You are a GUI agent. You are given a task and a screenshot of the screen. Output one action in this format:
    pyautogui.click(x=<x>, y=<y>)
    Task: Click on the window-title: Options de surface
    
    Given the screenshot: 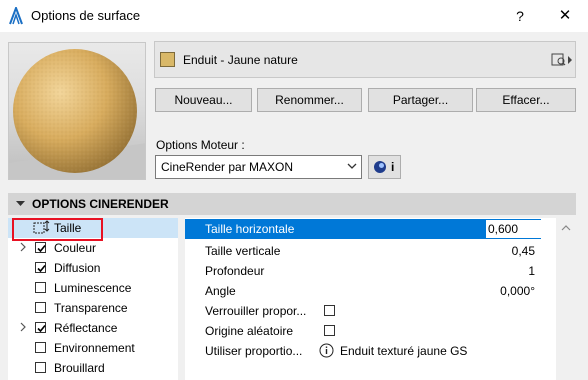 What is the action you would take?
    pyautogui.click(x=86, y=15)
    